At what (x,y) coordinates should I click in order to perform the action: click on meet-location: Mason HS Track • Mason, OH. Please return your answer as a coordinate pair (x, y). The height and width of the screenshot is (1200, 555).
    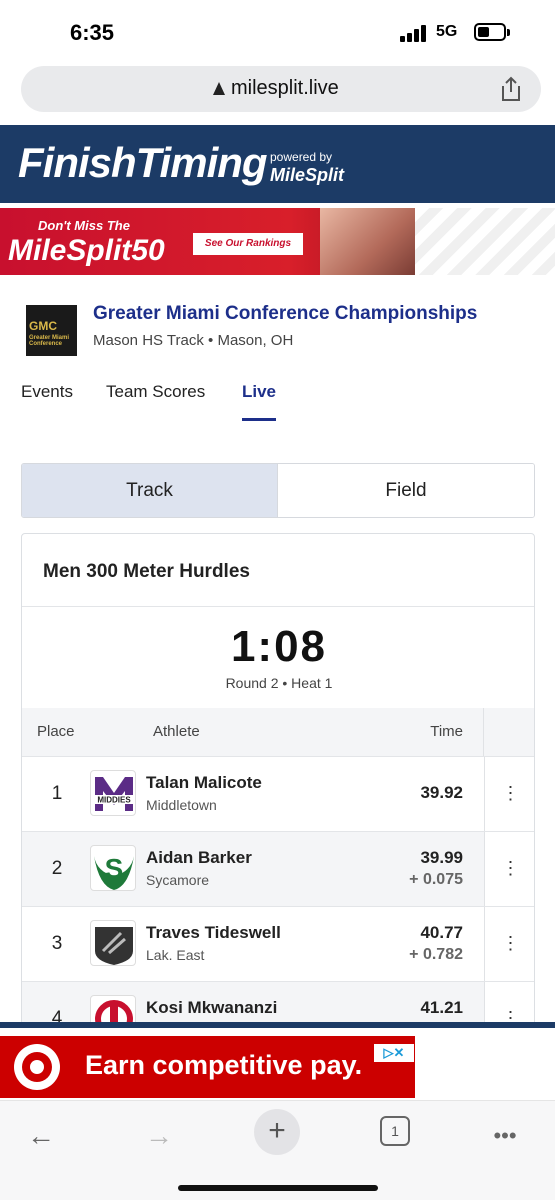
    Looking at the image, I should click on (193, 340).